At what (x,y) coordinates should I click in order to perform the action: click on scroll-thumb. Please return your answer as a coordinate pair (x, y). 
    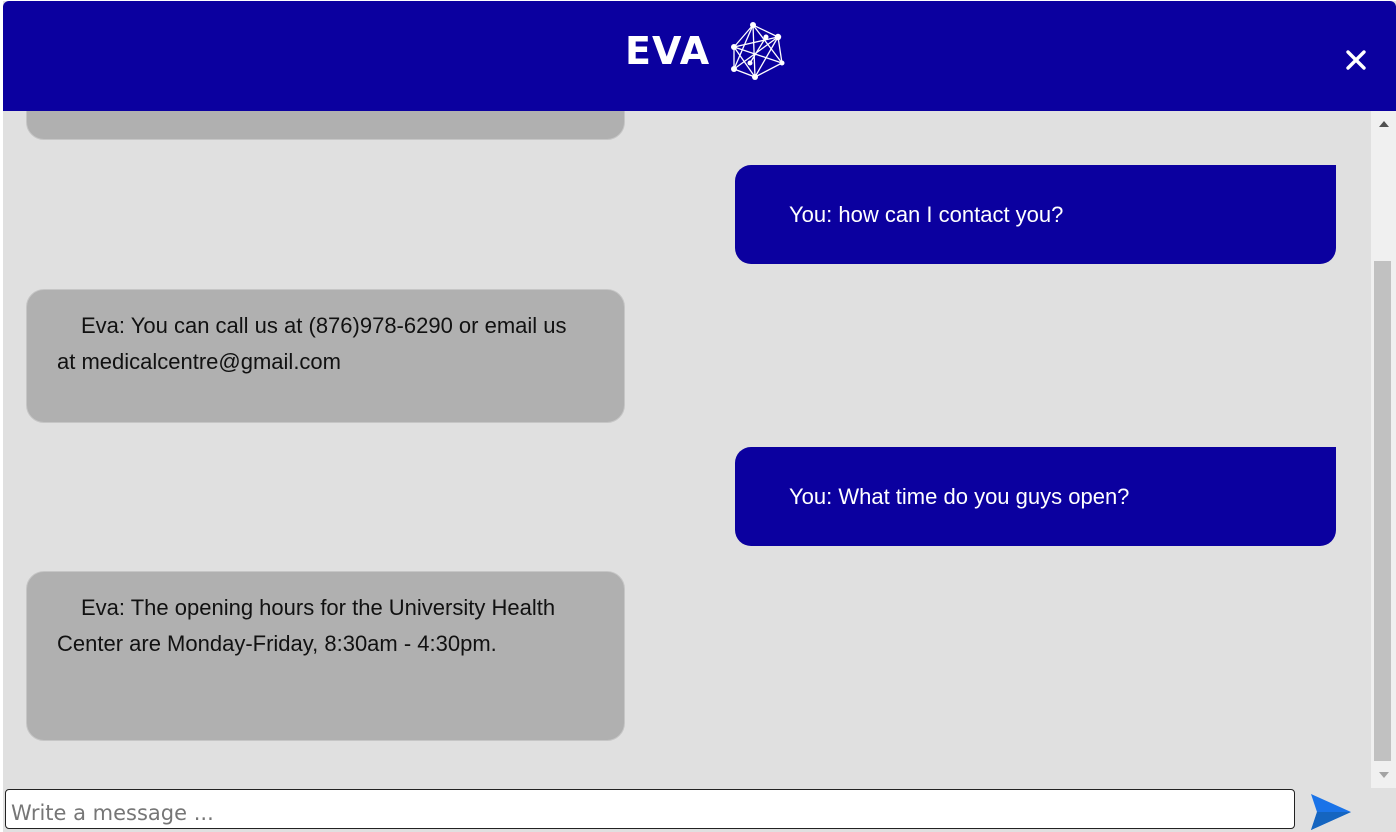
    Looking at the image, I should click on (1382, 511).